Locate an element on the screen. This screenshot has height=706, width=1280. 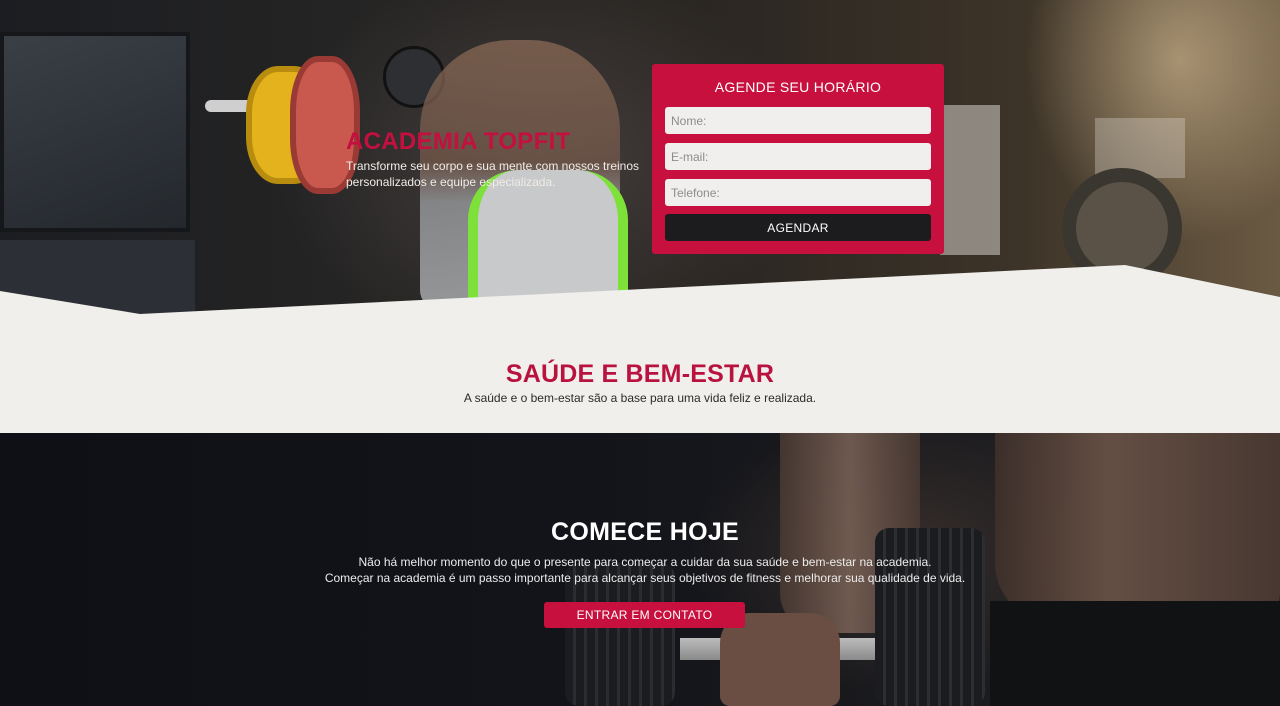
hero-background-image is located at coordinates (95, 132).